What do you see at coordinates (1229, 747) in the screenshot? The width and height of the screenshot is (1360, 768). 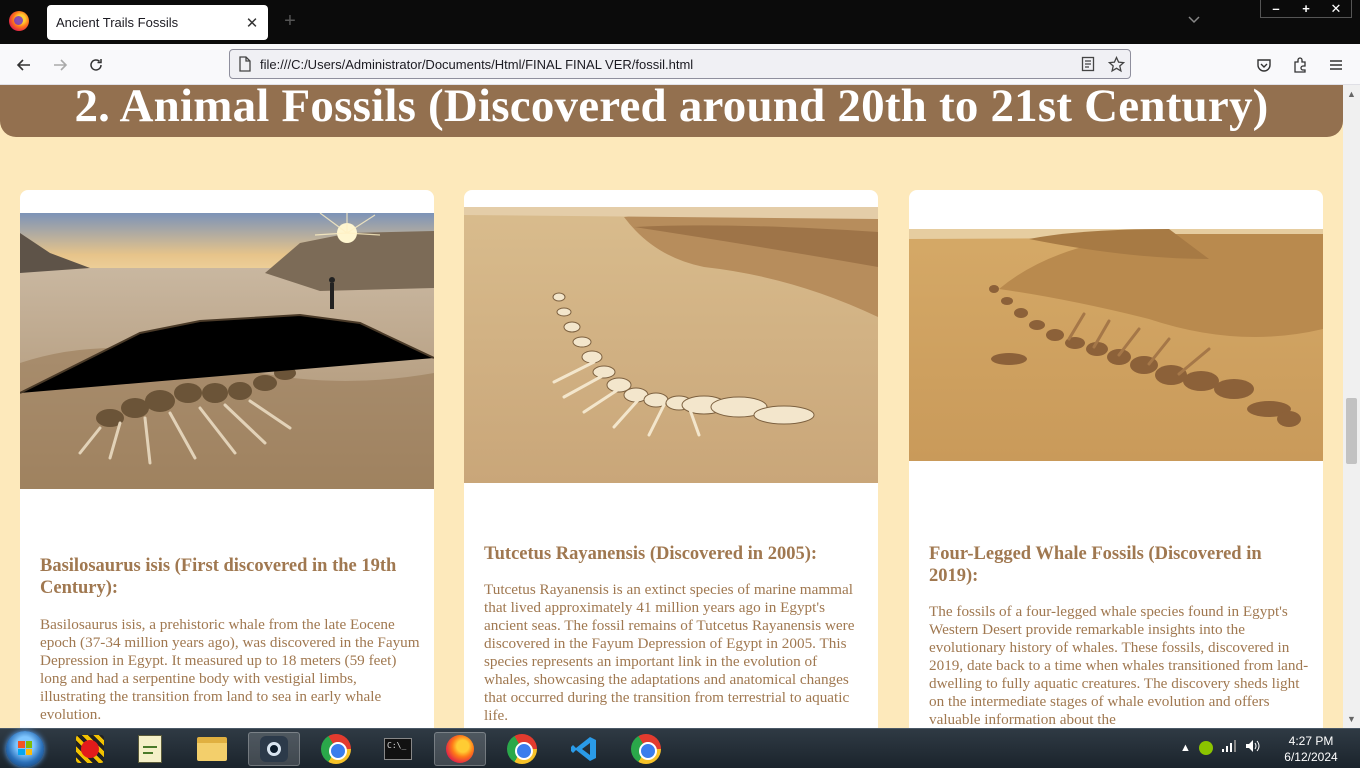 I see `network-signal-icon` at bounding box center [1229, 747].